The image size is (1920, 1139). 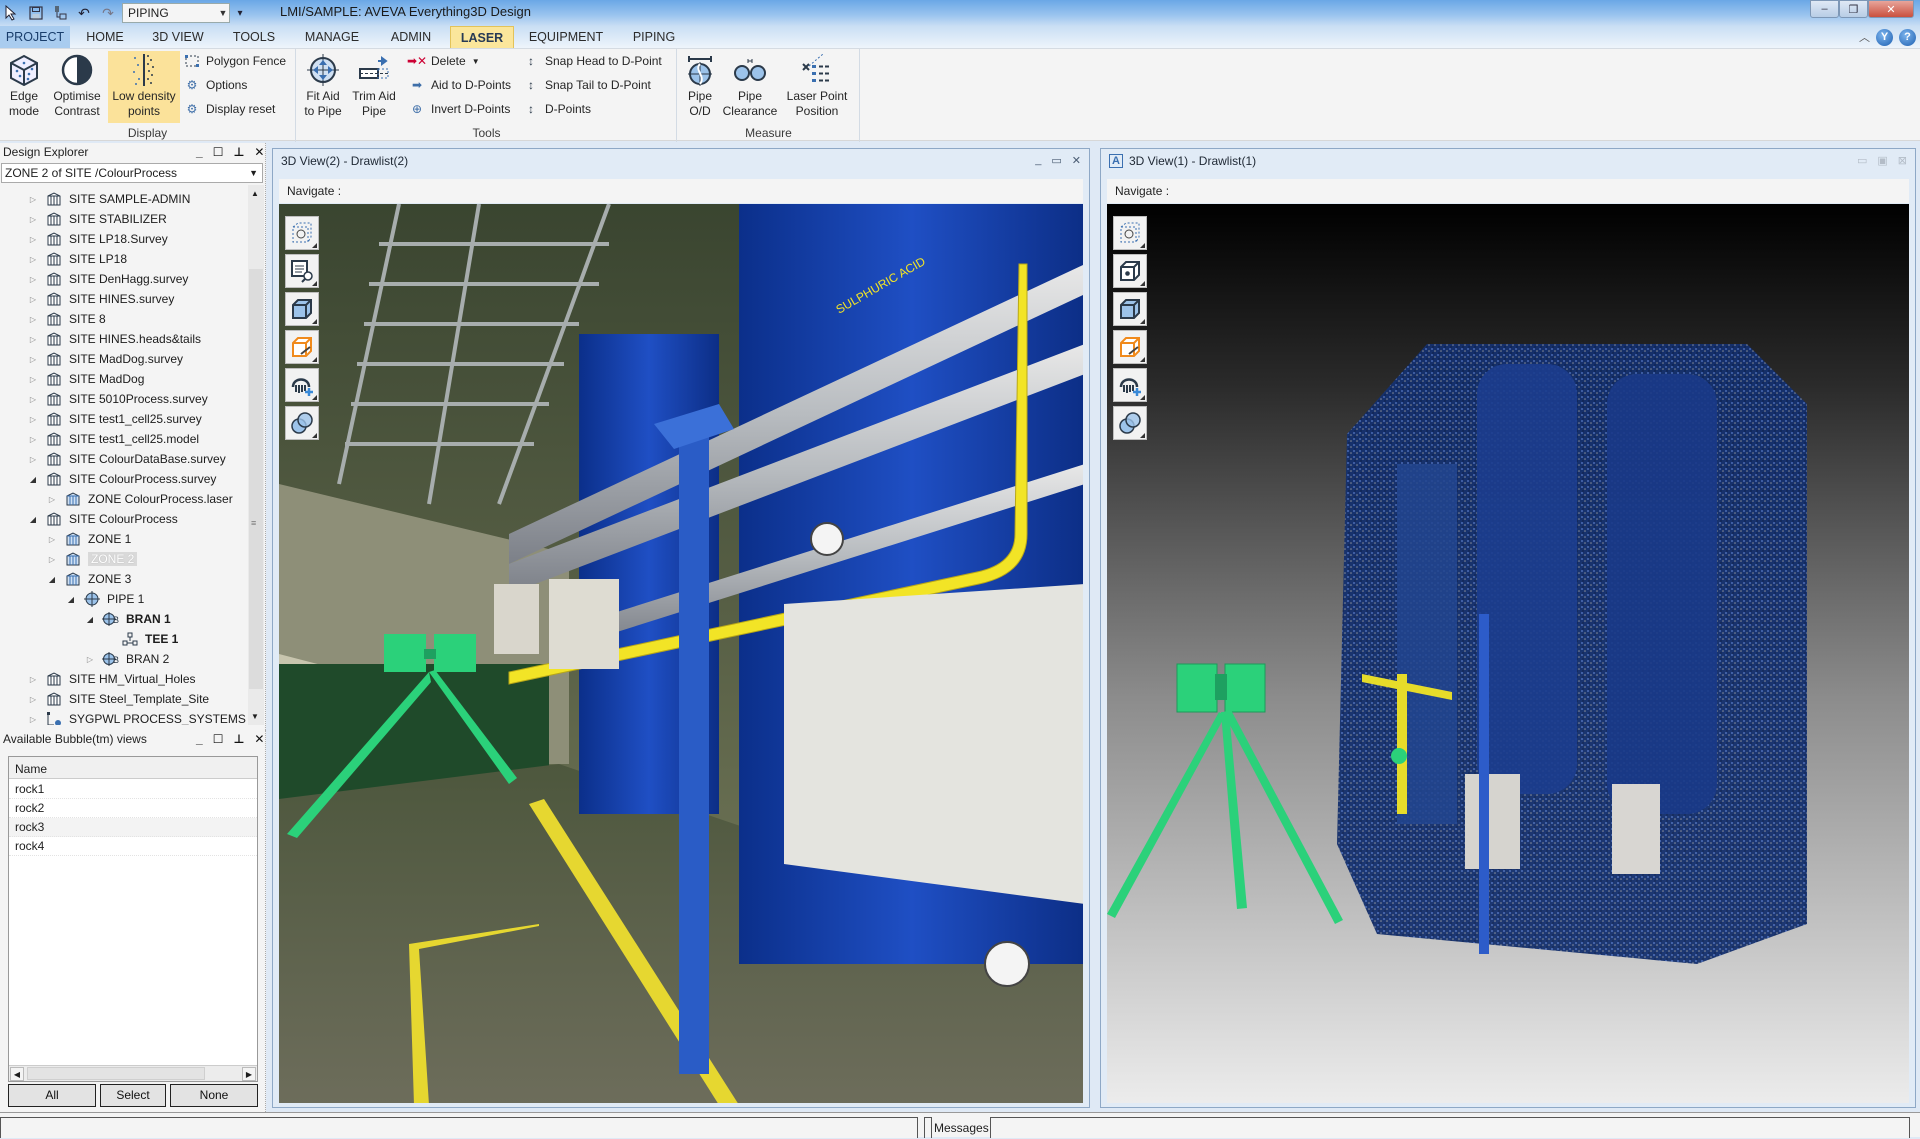 I want to click on tree-node: ▷ SITE Steel_Template_Site, so click(x=118, y=699).